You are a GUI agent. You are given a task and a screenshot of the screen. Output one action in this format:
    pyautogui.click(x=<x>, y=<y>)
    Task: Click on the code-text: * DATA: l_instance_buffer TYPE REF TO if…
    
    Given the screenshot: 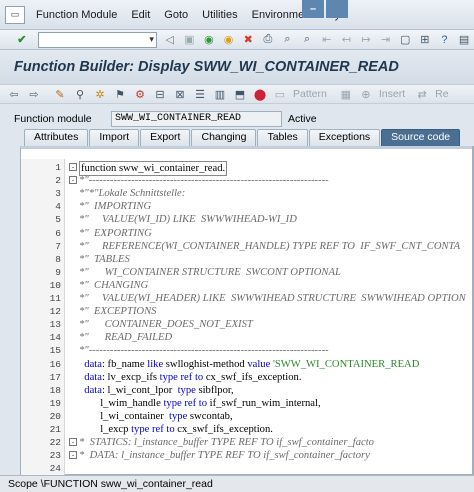 What is the action you would take?
    pyautogui.click(x=224, y=456)
    